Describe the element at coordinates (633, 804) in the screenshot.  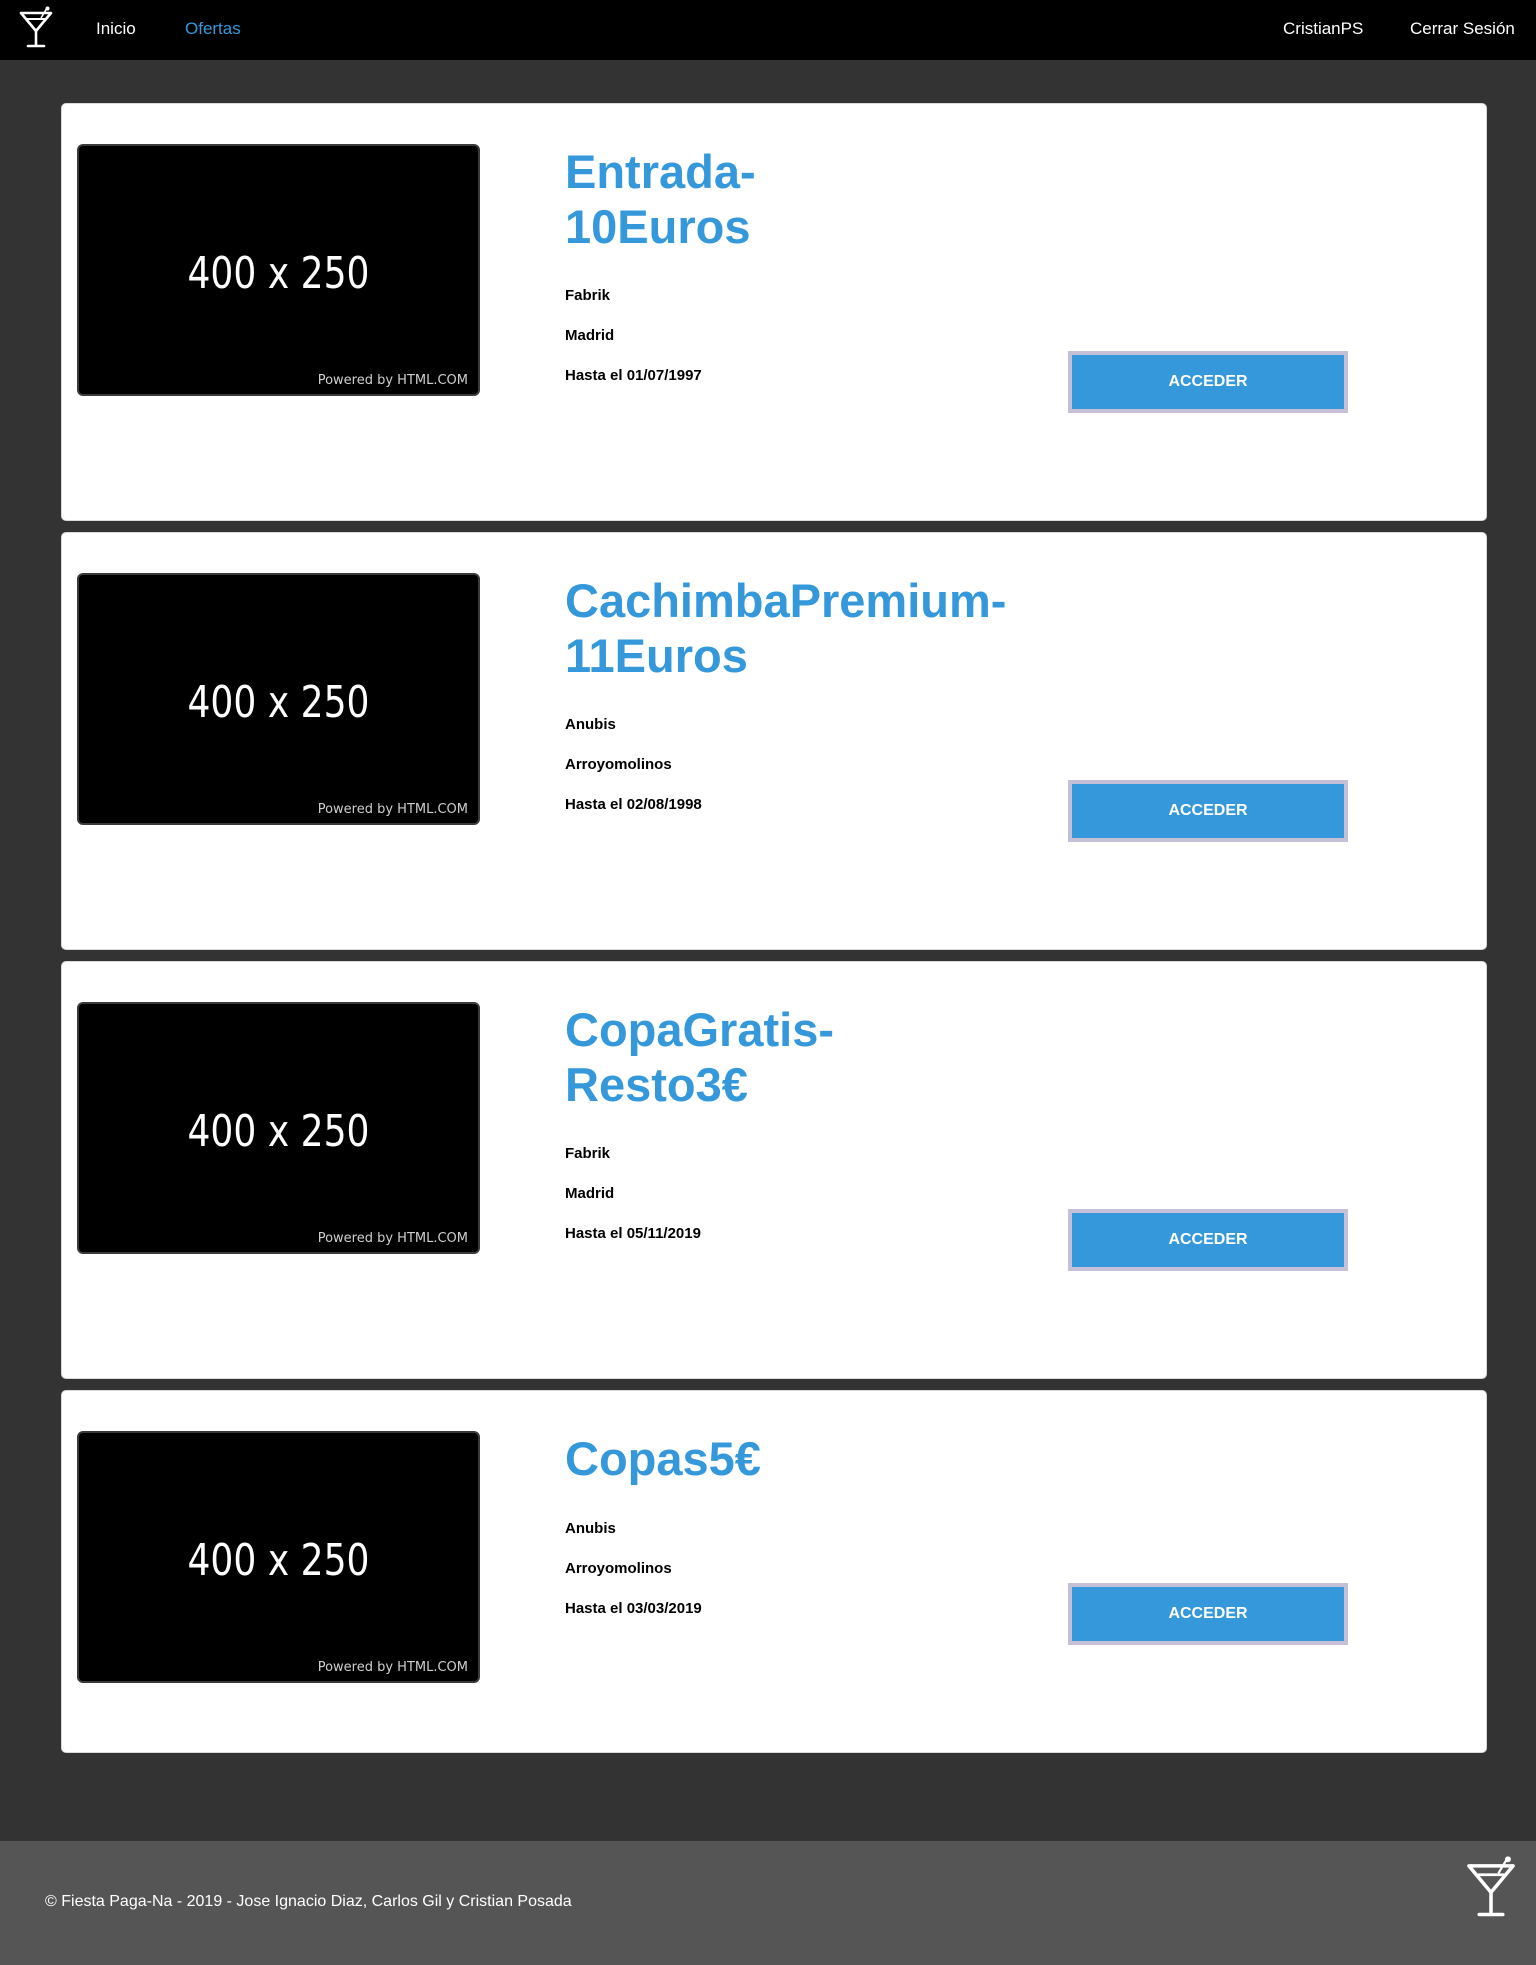
I see `offer-expiry: Hasta el 02/08/1998` at that location.